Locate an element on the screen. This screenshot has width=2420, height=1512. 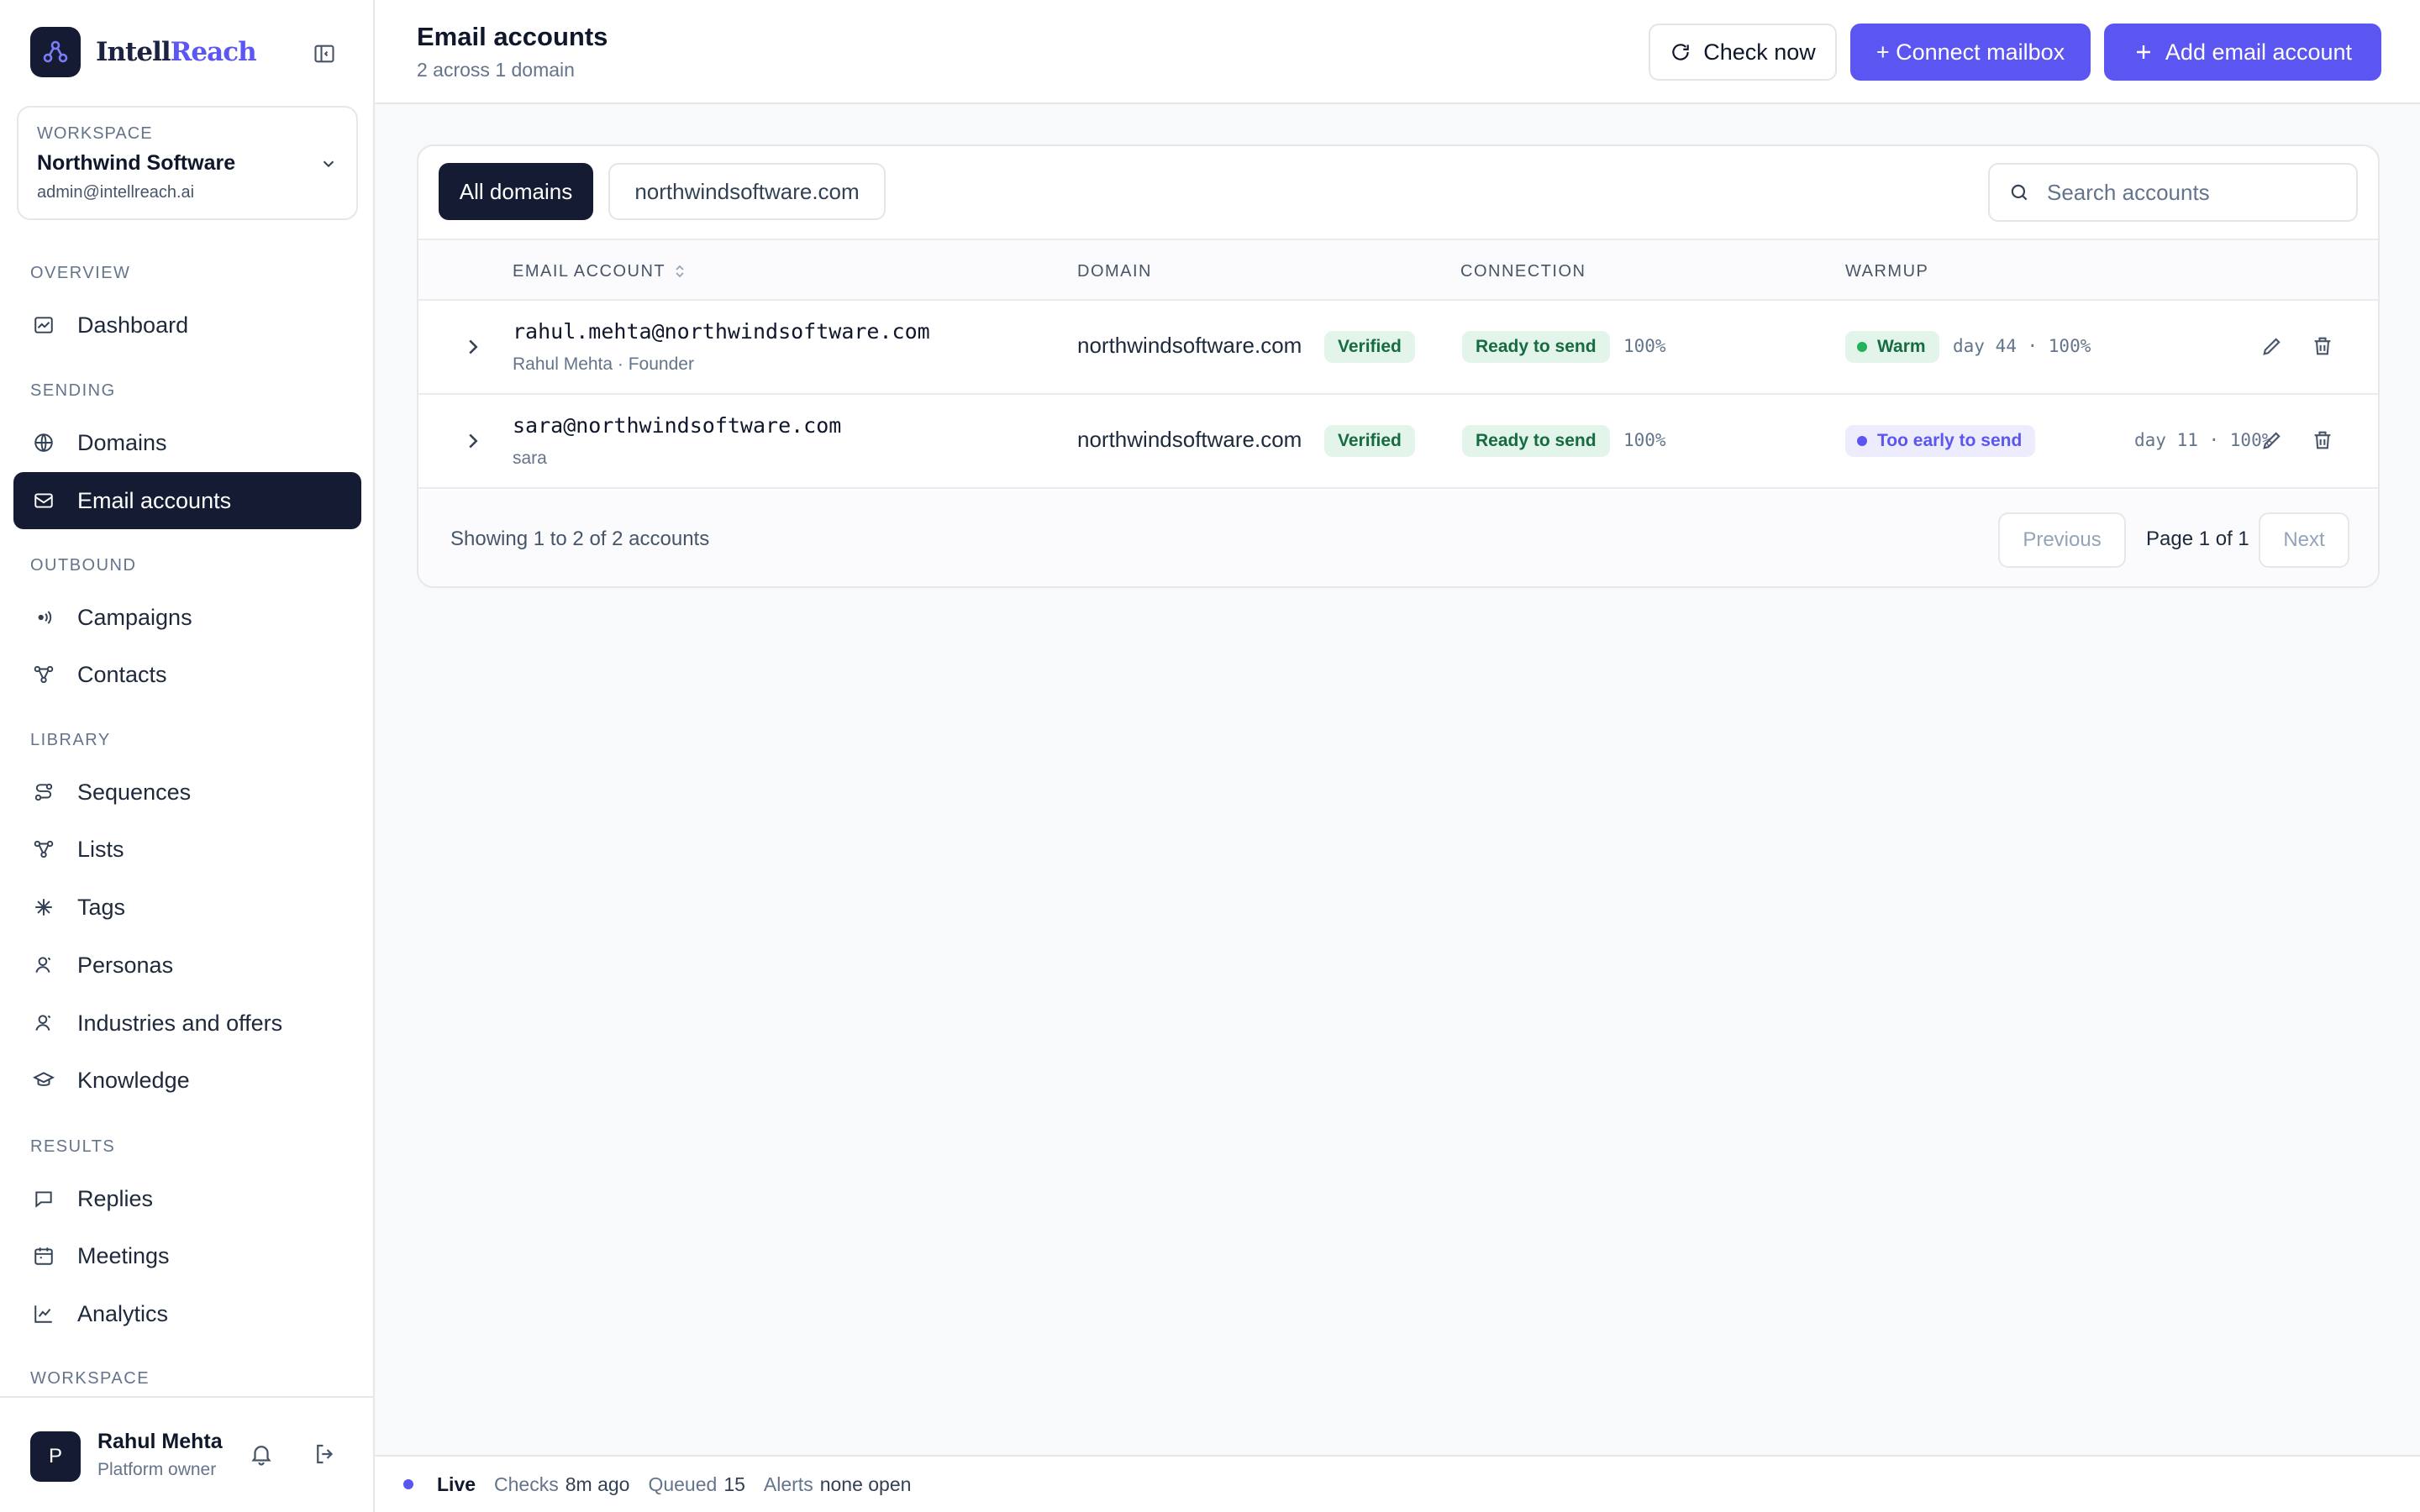
sidebar-item-email-accounts: Email accounts is located at coordinates (187, 500).